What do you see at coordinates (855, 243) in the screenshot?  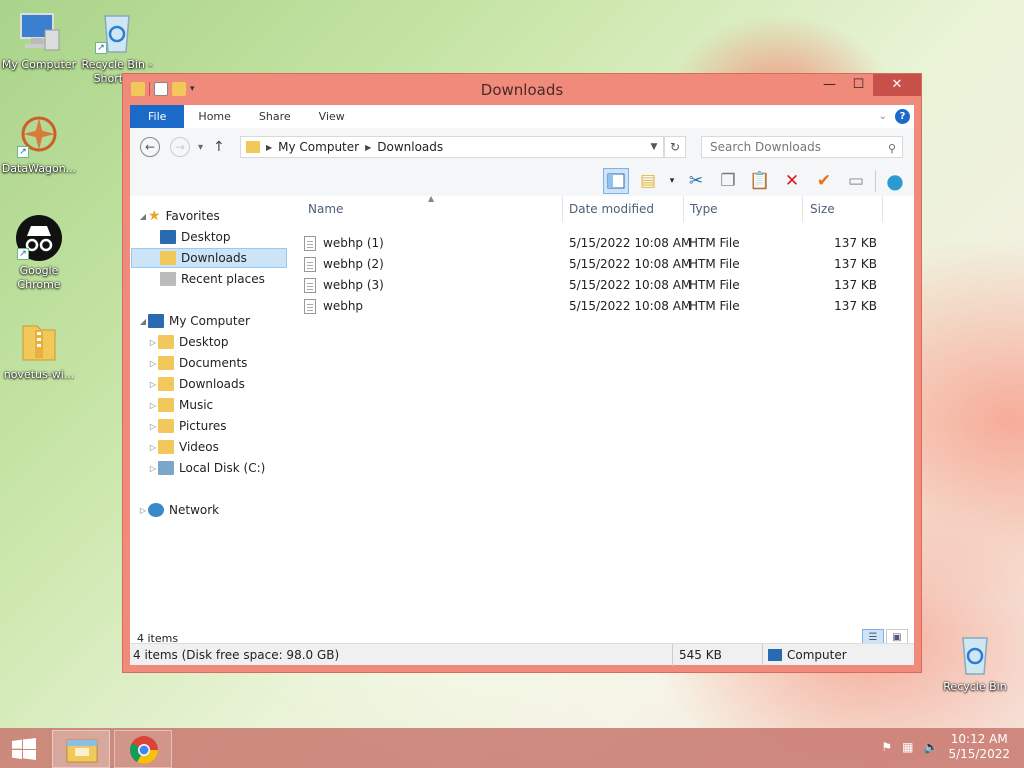 I see `file-size: 137 KB` at bounding box center [855, 243].